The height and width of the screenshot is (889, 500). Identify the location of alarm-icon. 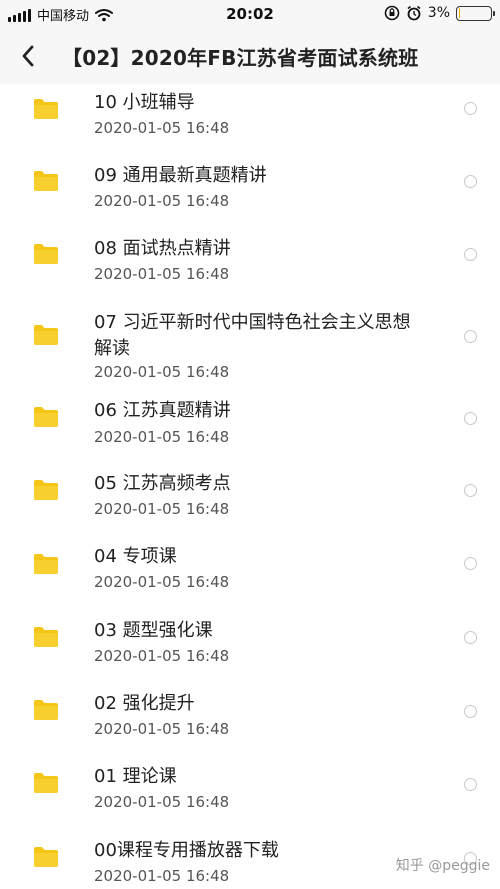
(414, 13).